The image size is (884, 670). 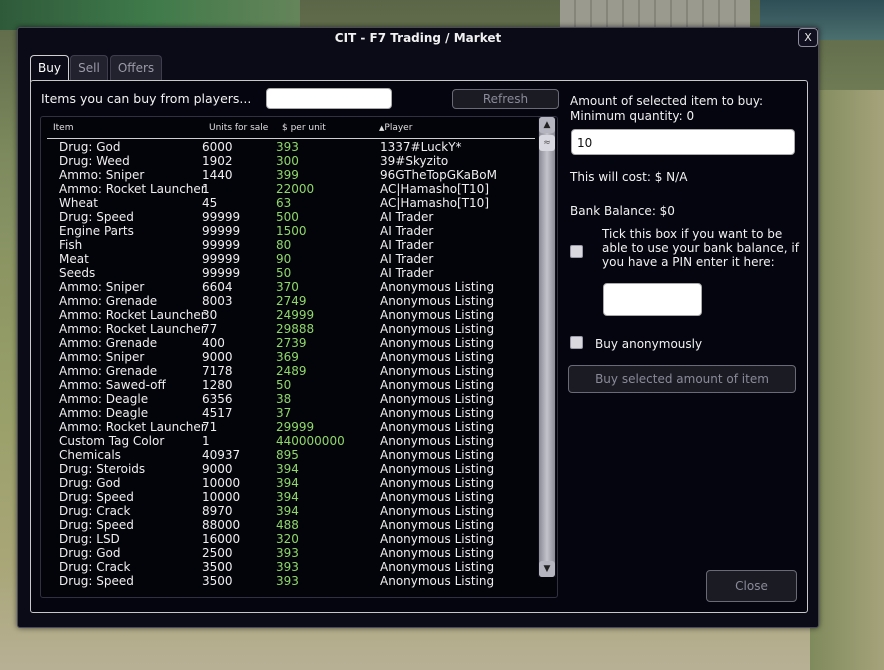 I want to click on pin-input, so click(x=652, y=299).